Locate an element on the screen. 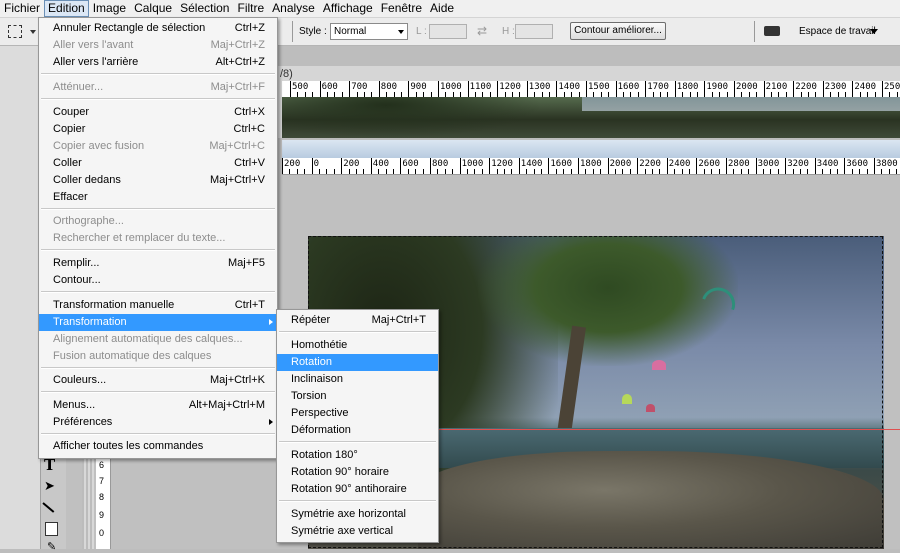 The width and height of the screenshot is (900, 553). menu-calque: Calque is located at coordinates (153, 8).